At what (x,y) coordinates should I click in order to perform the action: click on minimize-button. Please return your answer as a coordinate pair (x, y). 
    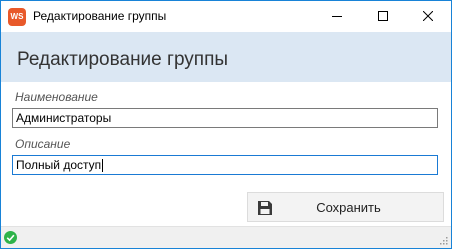
    Looking at the image, I should click on (337, 16).